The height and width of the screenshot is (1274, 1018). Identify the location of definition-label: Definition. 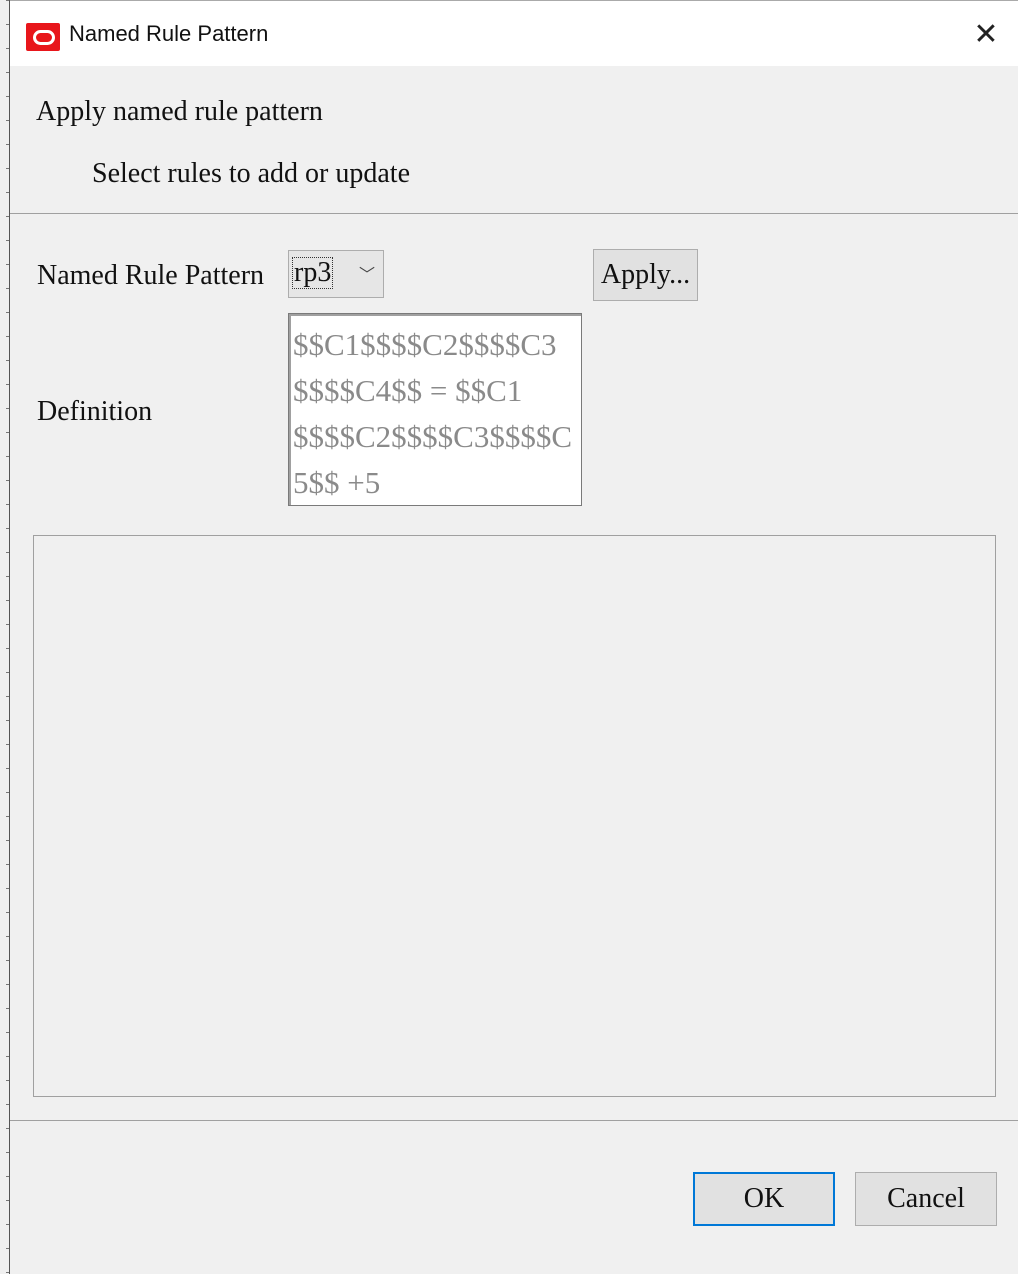
(95, 411).